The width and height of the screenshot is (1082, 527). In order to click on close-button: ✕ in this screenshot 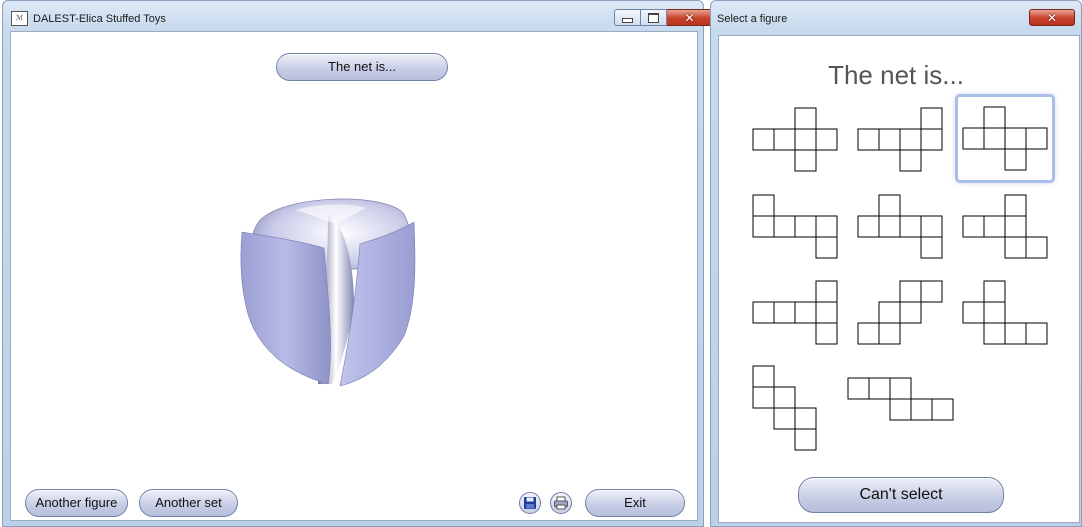, I will do `click(690, 17)`.